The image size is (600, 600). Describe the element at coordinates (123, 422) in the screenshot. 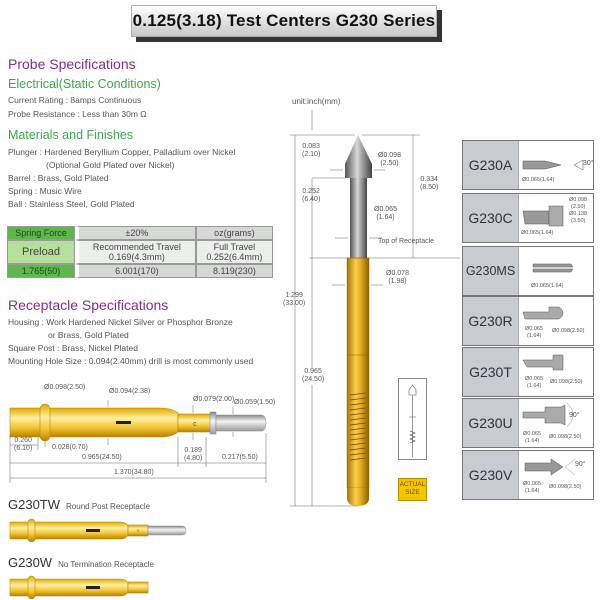

I see `receptacle-slot` at that location.